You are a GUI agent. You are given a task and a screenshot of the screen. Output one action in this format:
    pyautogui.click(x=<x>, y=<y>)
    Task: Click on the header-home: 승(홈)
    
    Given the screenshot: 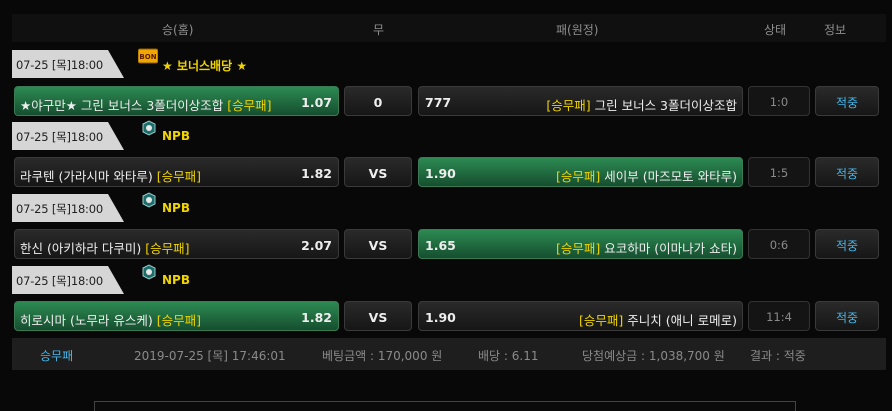 What is the action you would take?
    pyautogui.click(x=178, y=30)
    